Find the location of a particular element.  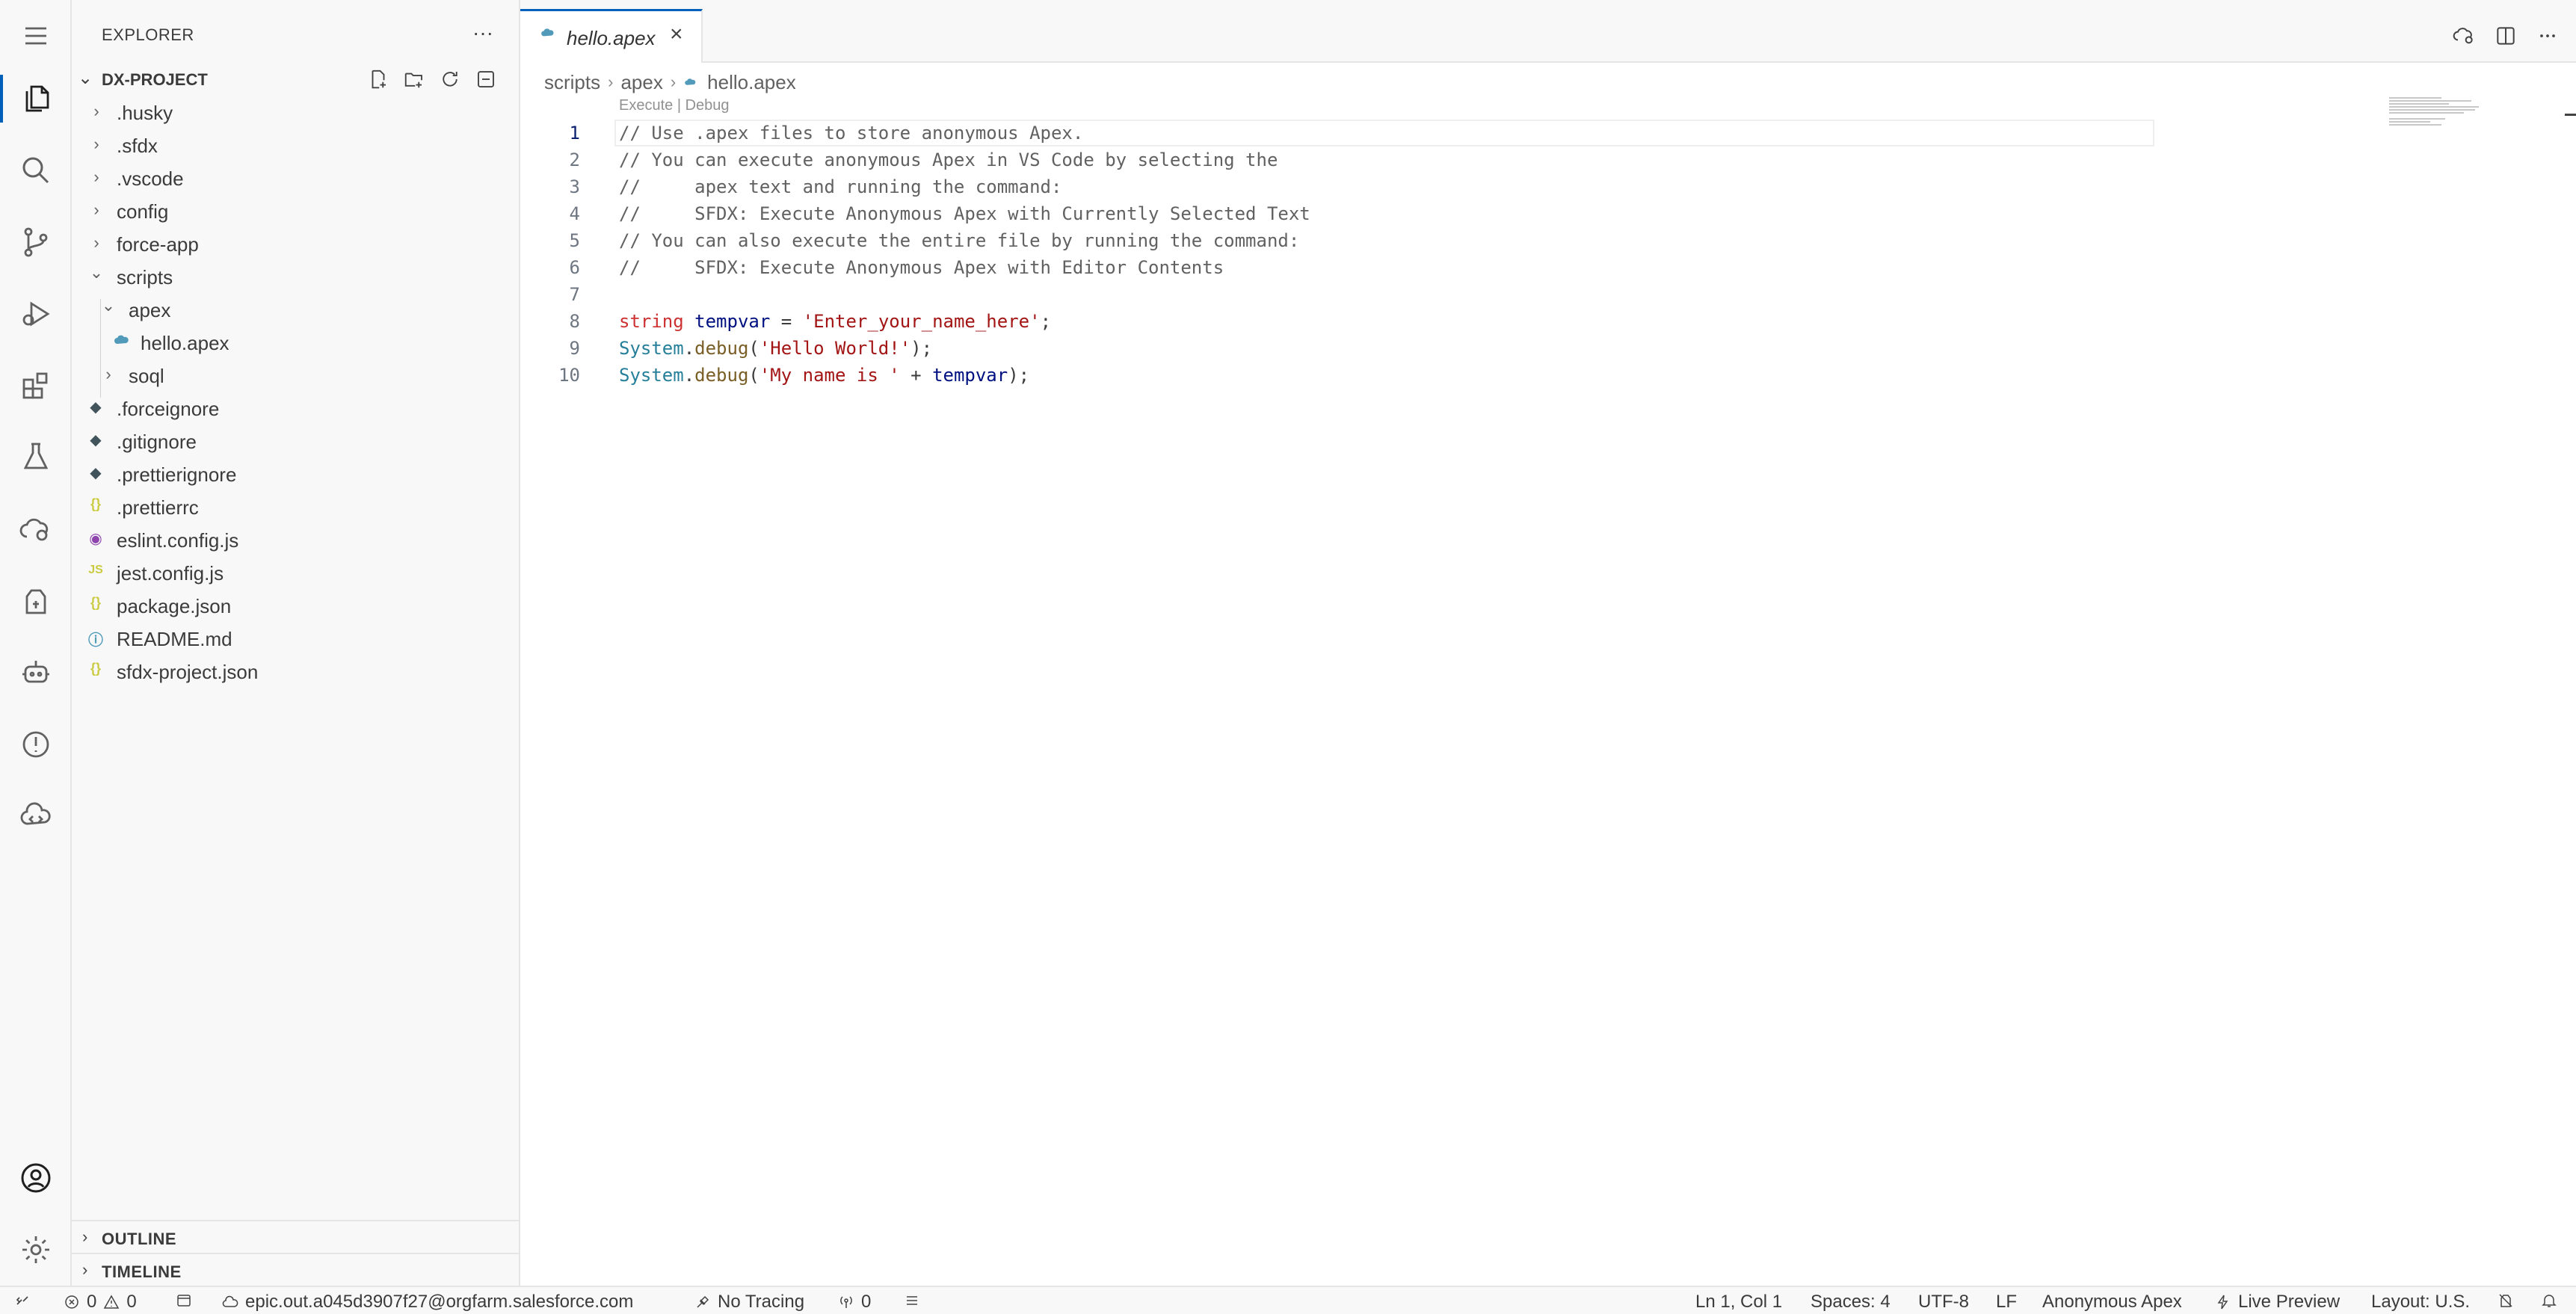

tree-item-scripts: ⌄ scripts is located at coordinates (296, 276).